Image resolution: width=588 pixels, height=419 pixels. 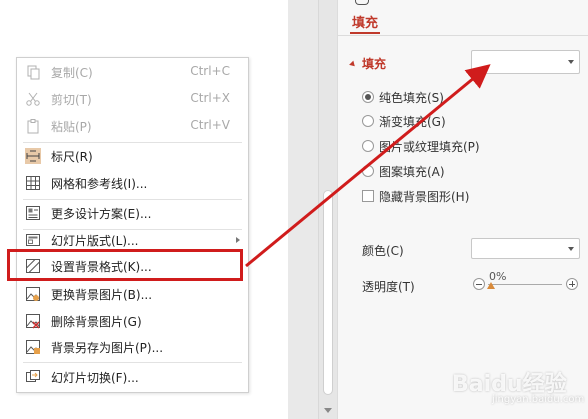 What do you see at coordinates (411, 97) in the screenshot?
I see `radio-label: 纯色填充(S)` at bounding box center [411, 97].